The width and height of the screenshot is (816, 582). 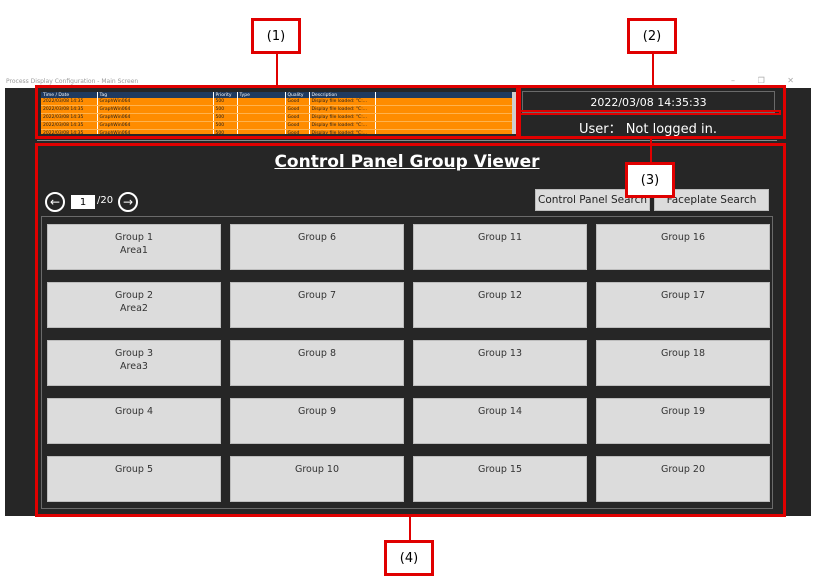 I want to click on header-divider, so click(x=407, y=140).